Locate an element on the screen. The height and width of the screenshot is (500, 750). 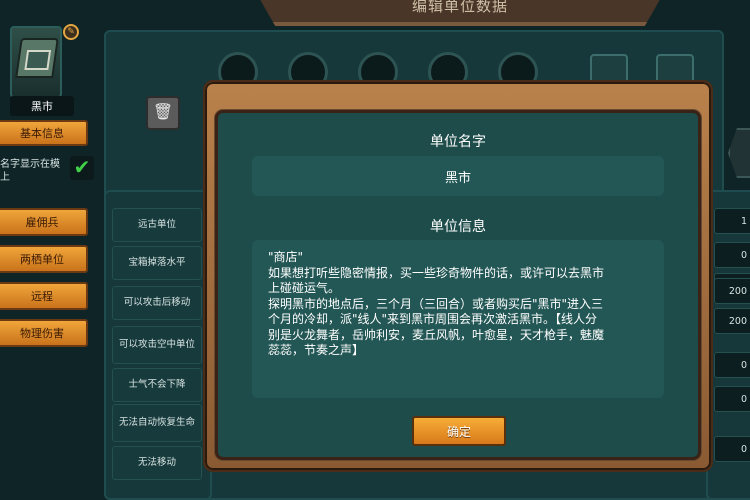
attribute-cell: 可以攻击空中单位 is located at coordinates (157, 345).